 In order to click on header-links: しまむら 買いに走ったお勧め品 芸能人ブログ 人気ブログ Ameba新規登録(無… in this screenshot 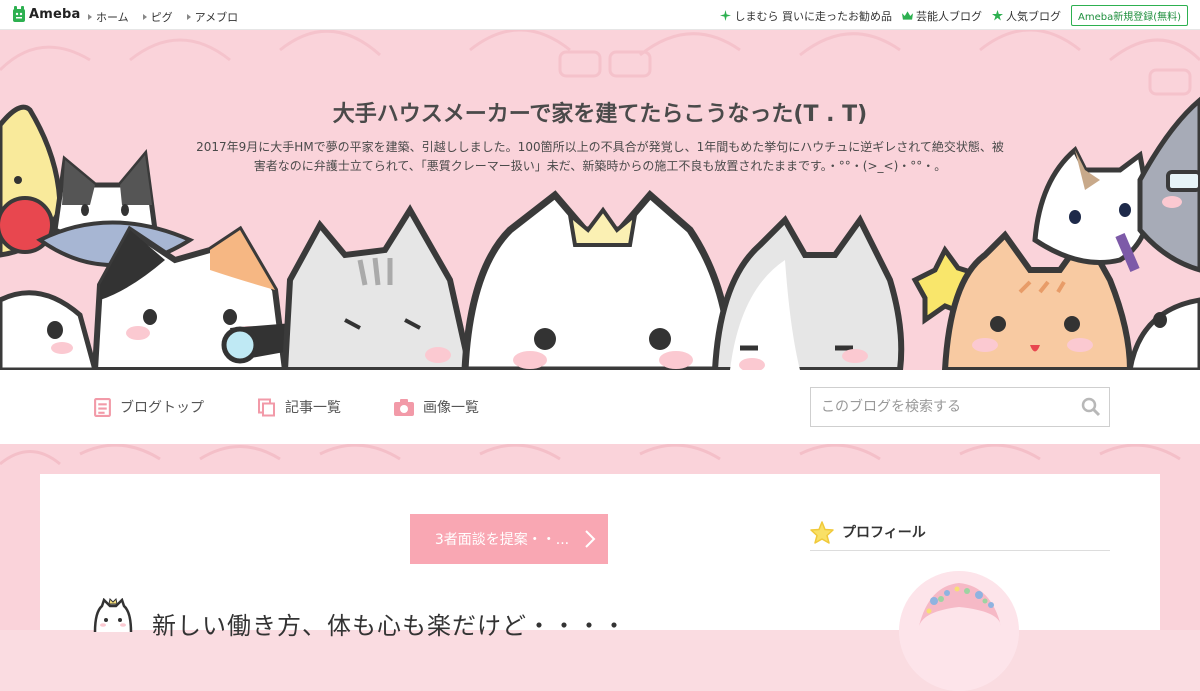, I will do `click(954, 15)`.